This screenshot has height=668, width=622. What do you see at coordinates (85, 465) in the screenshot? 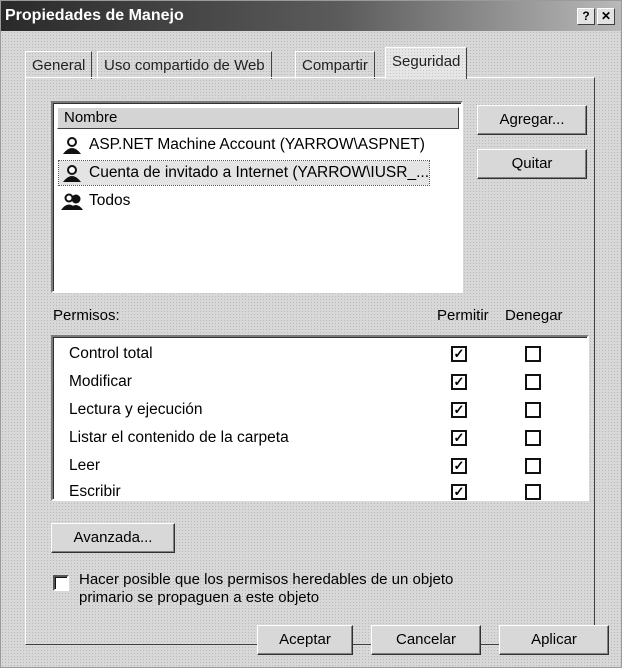
I see `permission-name: Leer` at bounding box center [85, 465].